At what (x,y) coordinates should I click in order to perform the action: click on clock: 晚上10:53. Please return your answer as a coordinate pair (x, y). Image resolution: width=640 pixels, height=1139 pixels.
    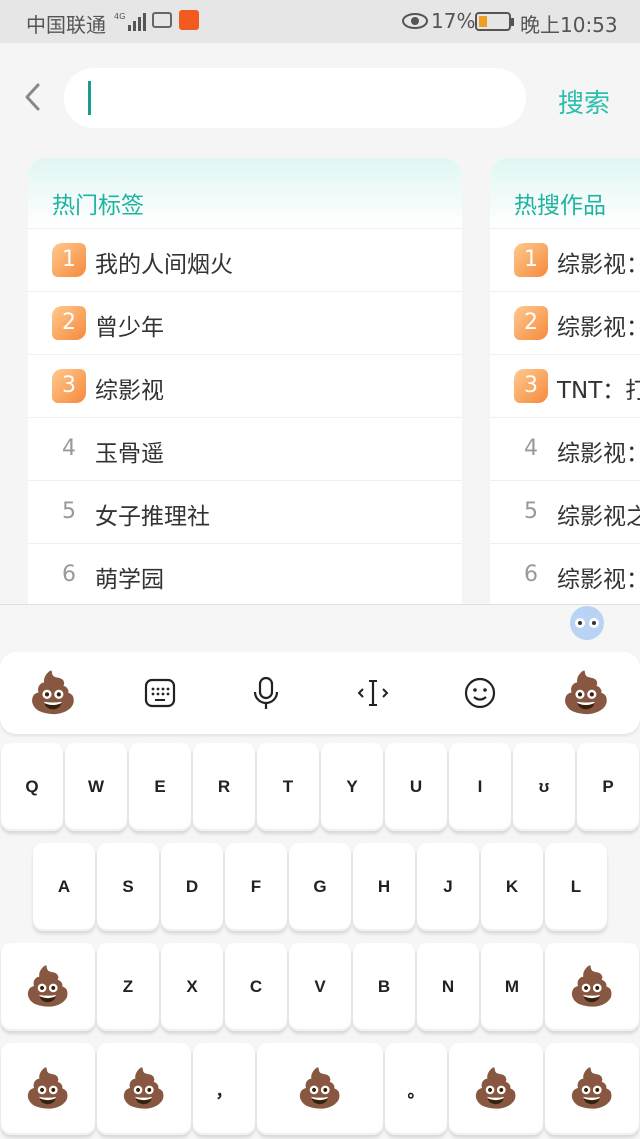
    Looking at the image, I should click on (569, 25).